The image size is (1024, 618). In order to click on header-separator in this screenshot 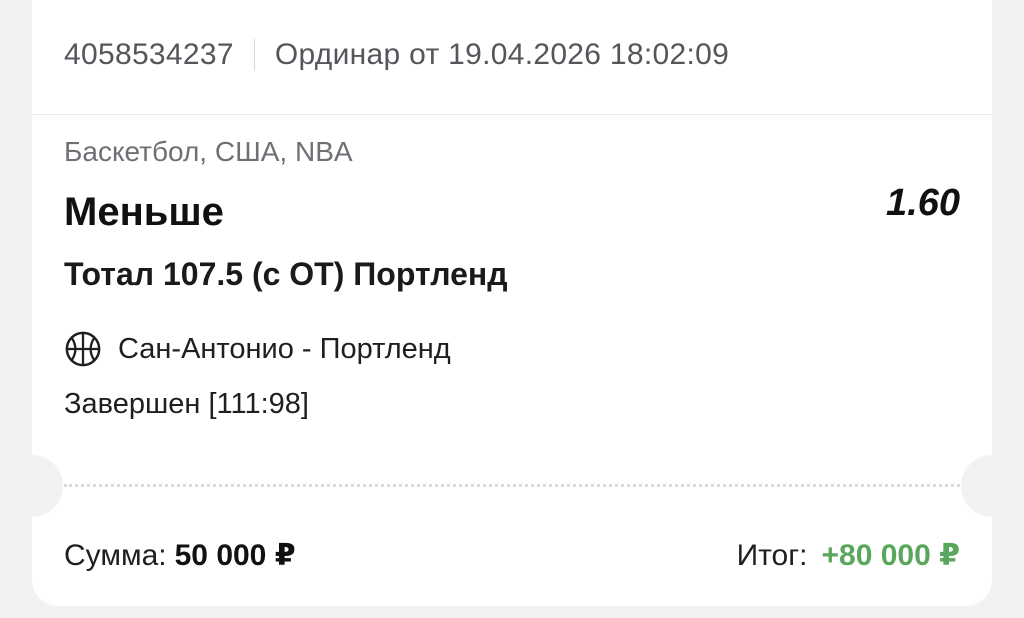, I will do `click(254, 55)`.